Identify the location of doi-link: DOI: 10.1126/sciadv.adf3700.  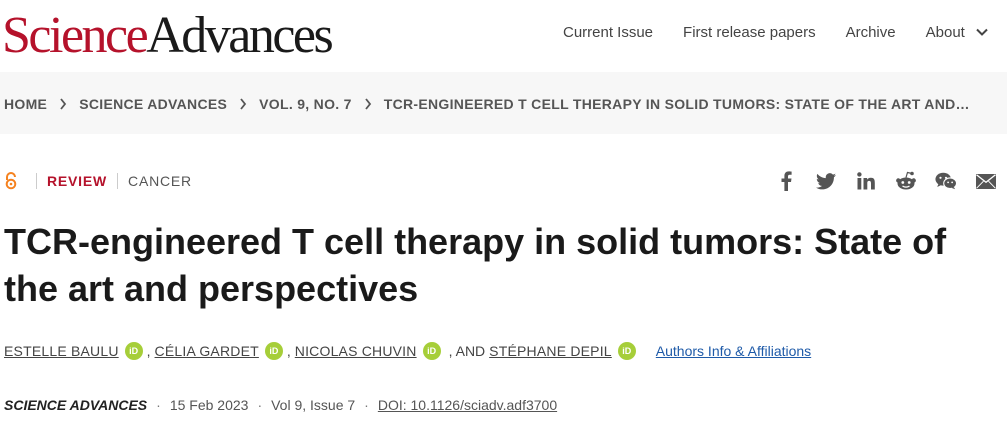
(467, 405).